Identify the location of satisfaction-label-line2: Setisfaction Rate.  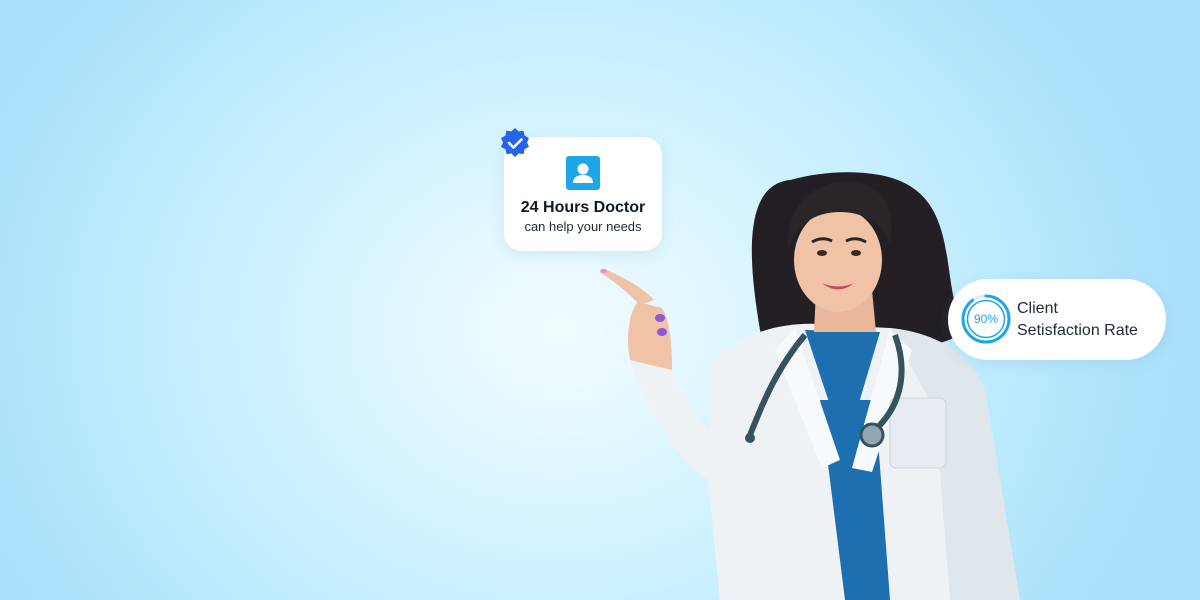
(1077, 330).